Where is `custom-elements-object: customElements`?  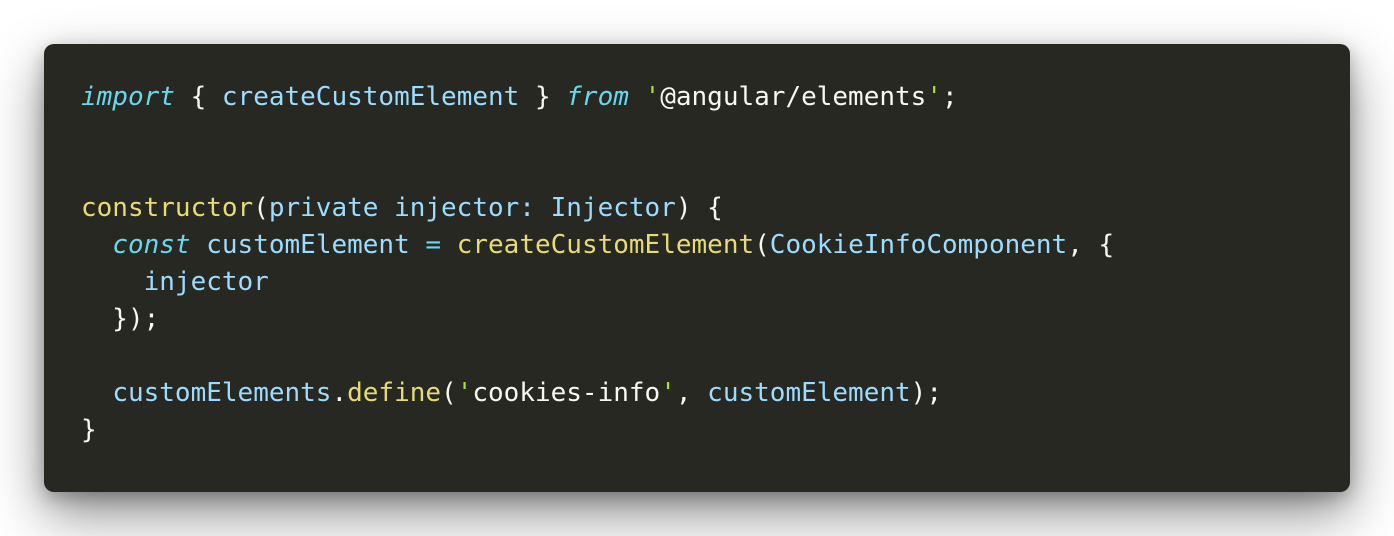 custom-elements-object: customElements is located at coordinates (222, 393).